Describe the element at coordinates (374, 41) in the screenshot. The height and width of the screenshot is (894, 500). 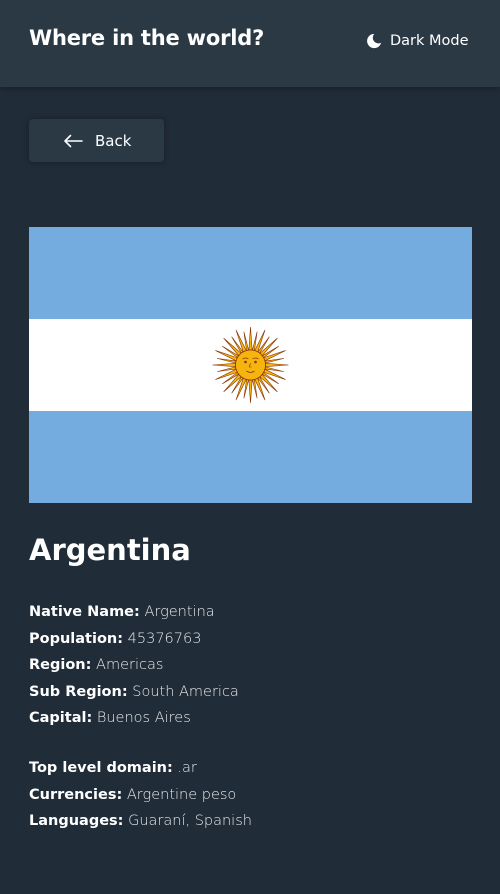
I see `moon-icon` at that location.